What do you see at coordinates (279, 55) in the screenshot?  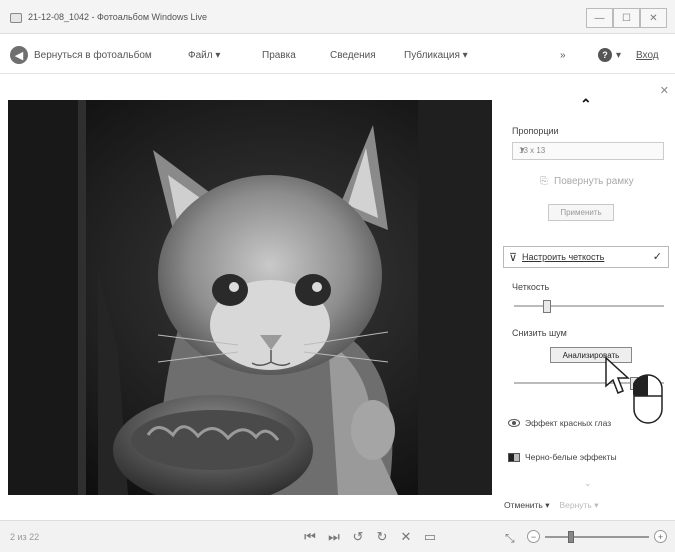 I see `fix-button: Правка` at bounding box center [279, 55].